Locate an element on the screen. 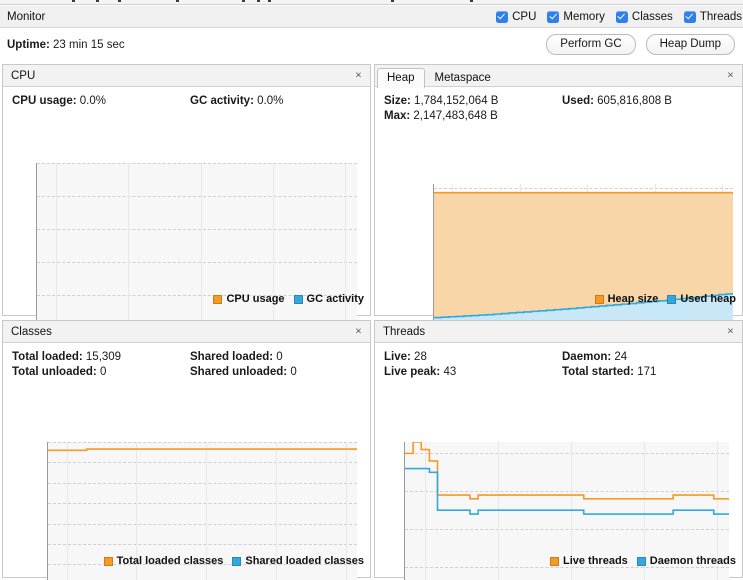 The image size is (743, 580). heap-max-stat: Max: 2,147,483,648 B is located at coordinates (473, 116).